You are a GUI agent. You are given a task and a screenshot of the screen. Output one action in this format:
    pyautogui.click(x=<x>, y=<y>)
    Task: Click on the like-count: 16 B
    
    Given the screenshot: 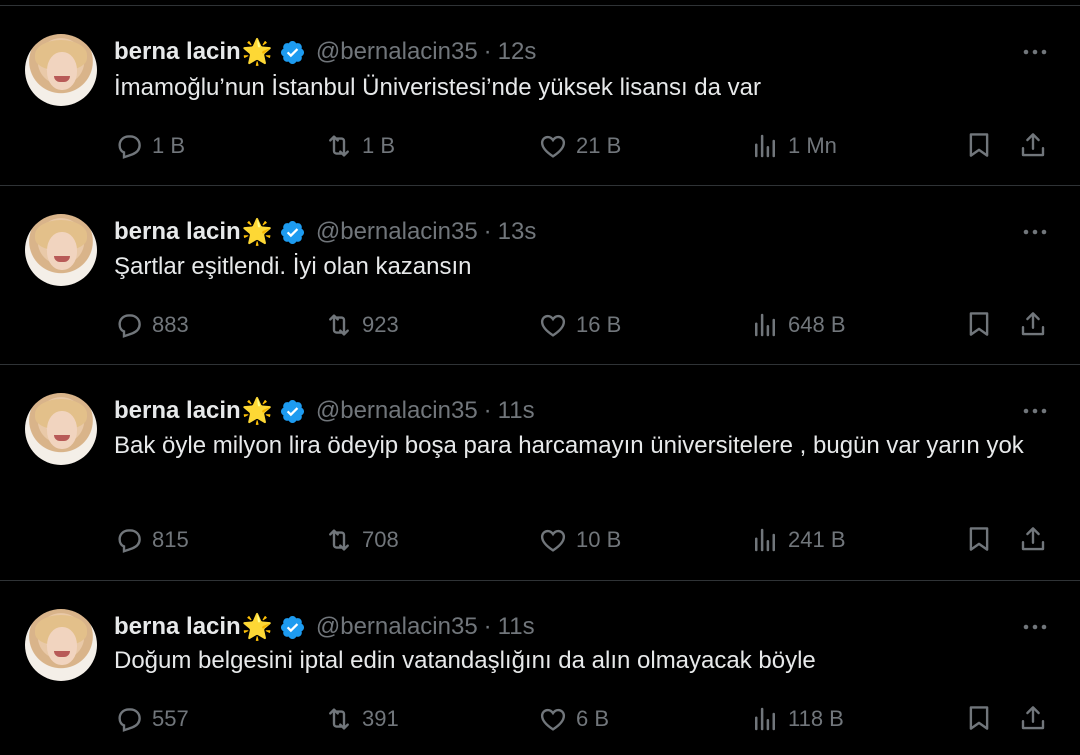 What is the action you would take?
    pyautogui.click(x=599, y=324)
    